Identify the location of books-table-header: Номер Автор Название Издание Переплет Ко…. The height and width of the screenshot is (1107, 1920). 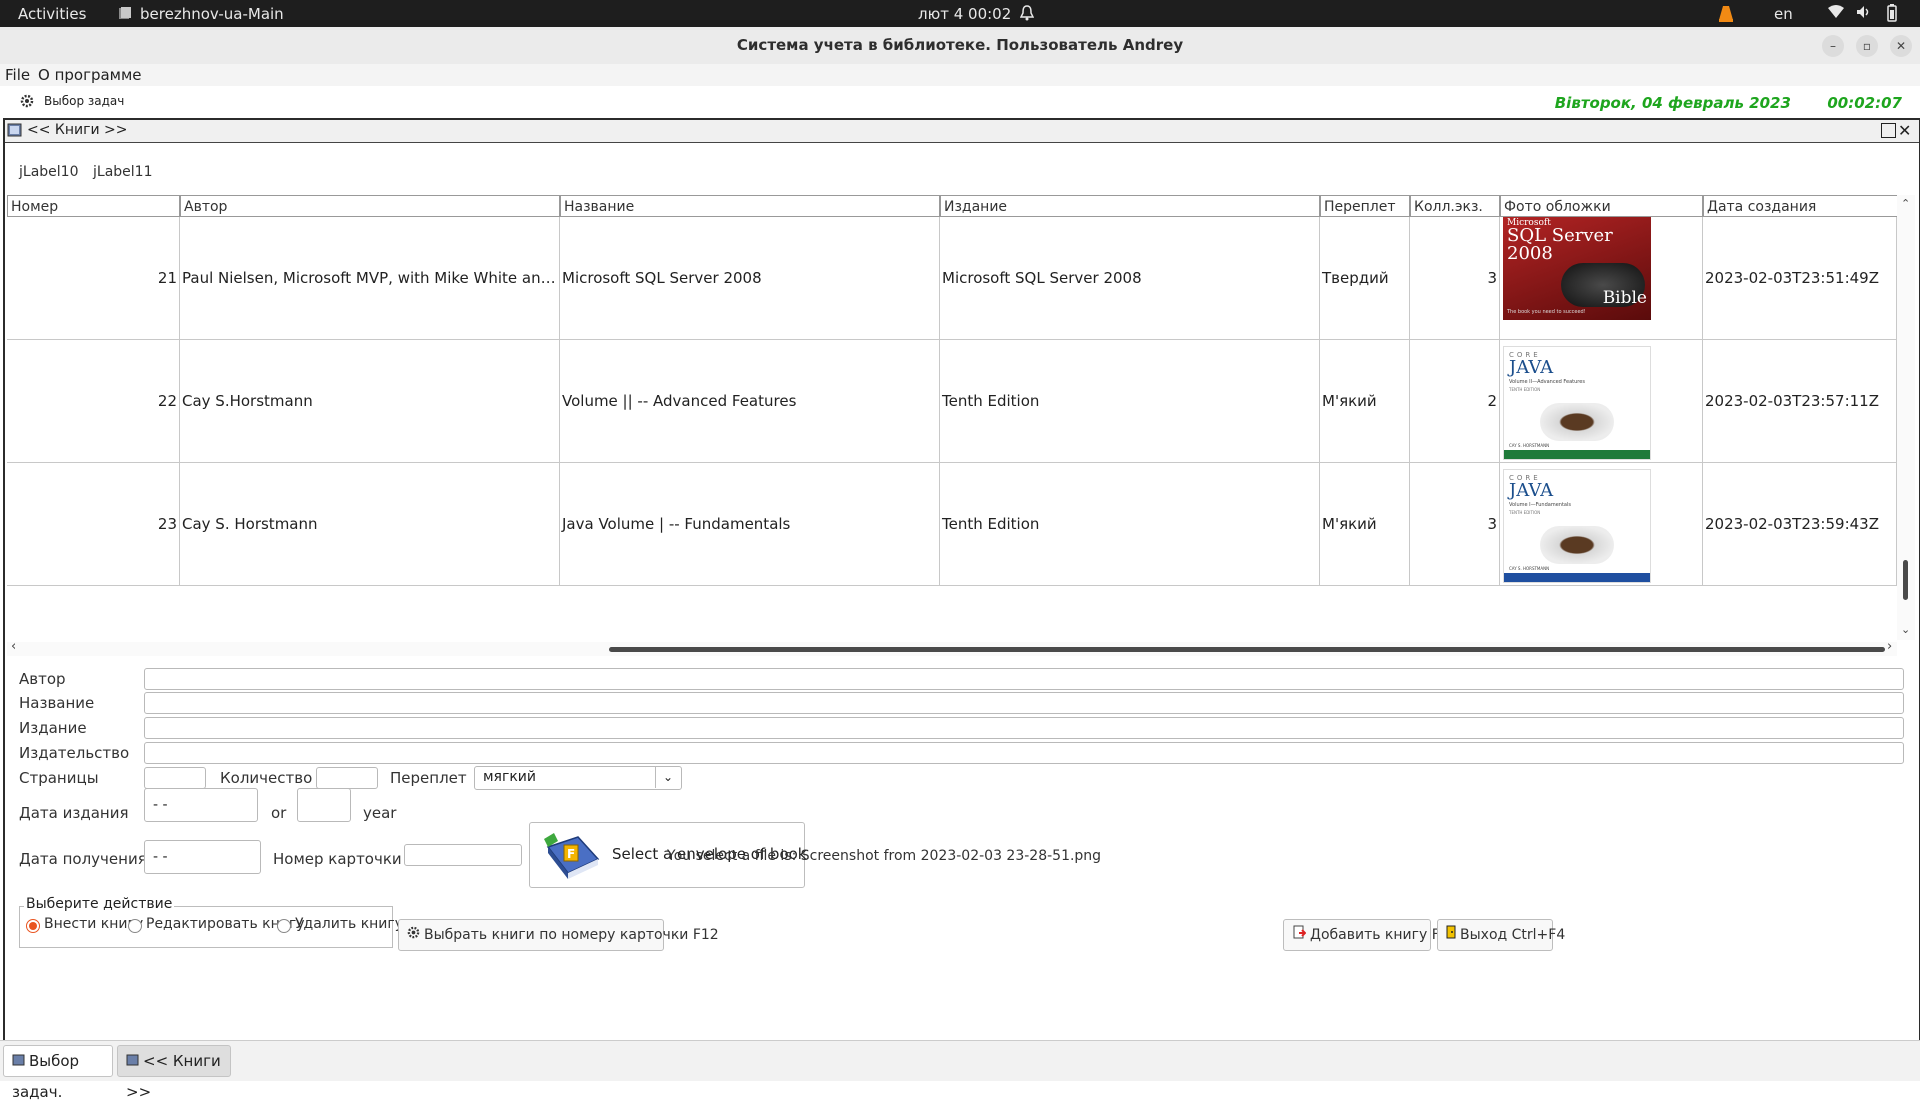
(954, 206).